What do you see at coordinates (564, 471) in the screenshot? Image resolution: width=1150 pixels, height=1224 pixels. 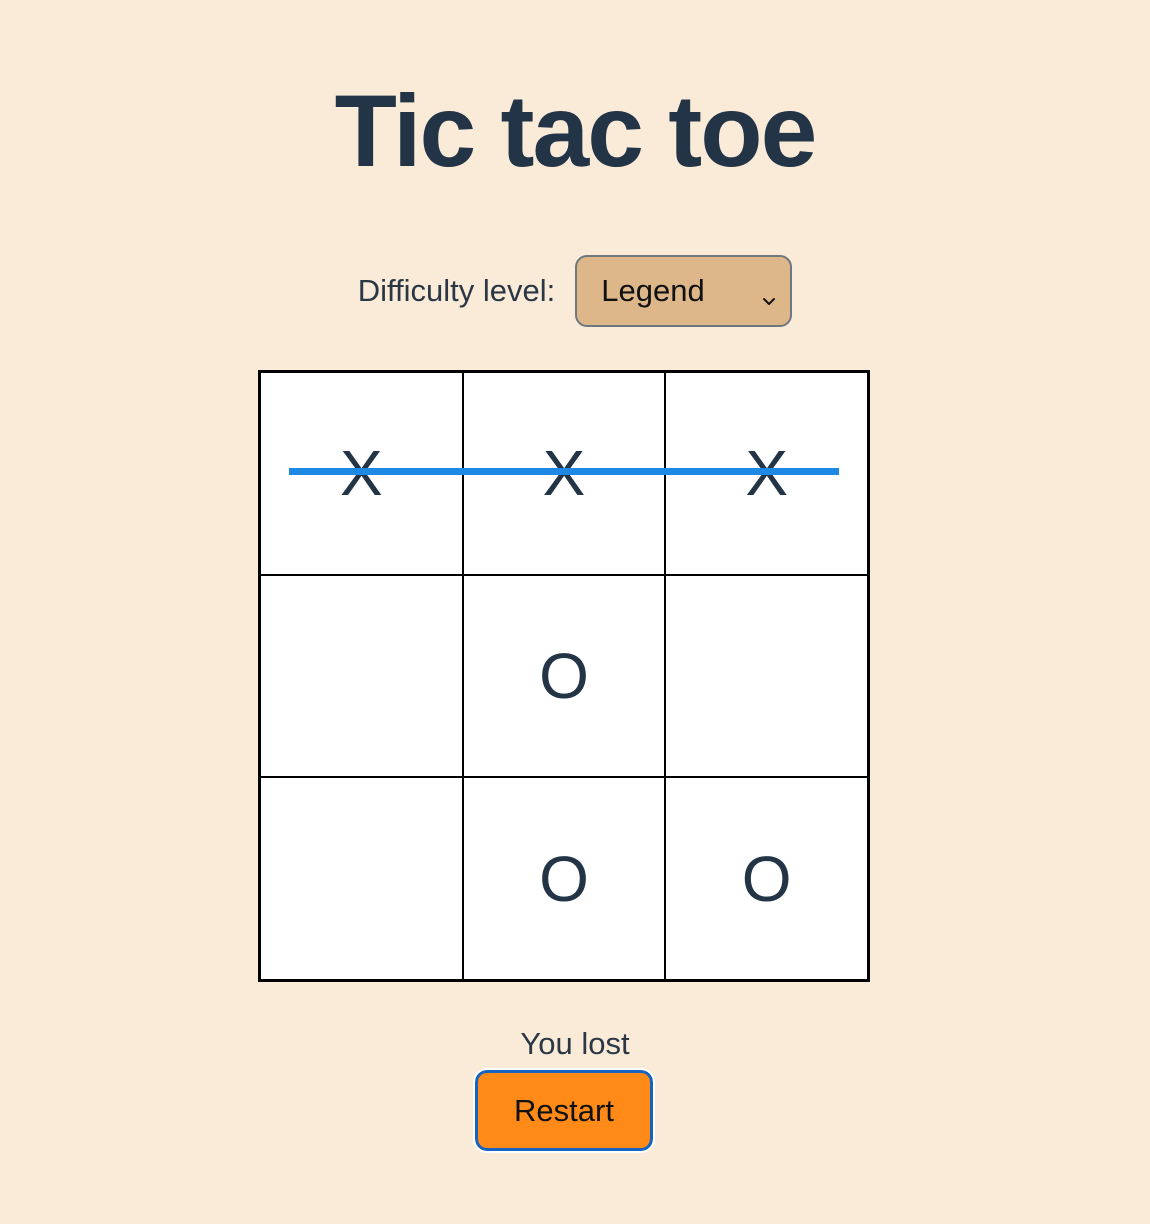 I see `winning-line` at bounding box center [564, 471].